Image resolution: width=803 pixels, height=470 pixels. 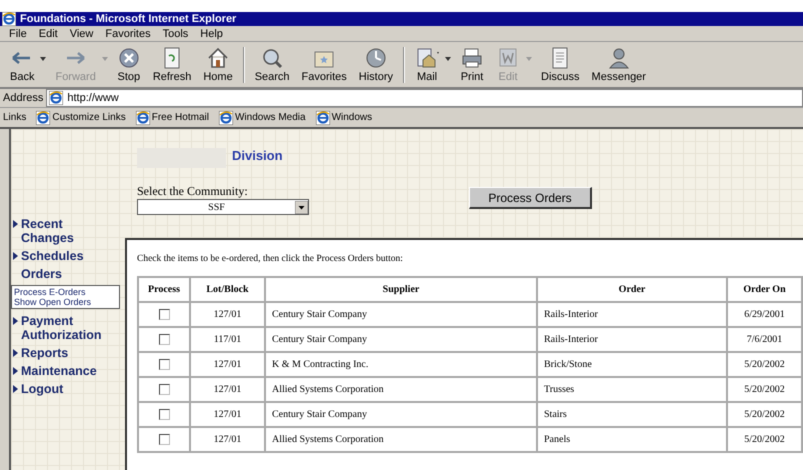 What do you see at coordinates (68, 256) in the screenshot?
I see `nav-link: Schedules` at bounding box center [68, 256].